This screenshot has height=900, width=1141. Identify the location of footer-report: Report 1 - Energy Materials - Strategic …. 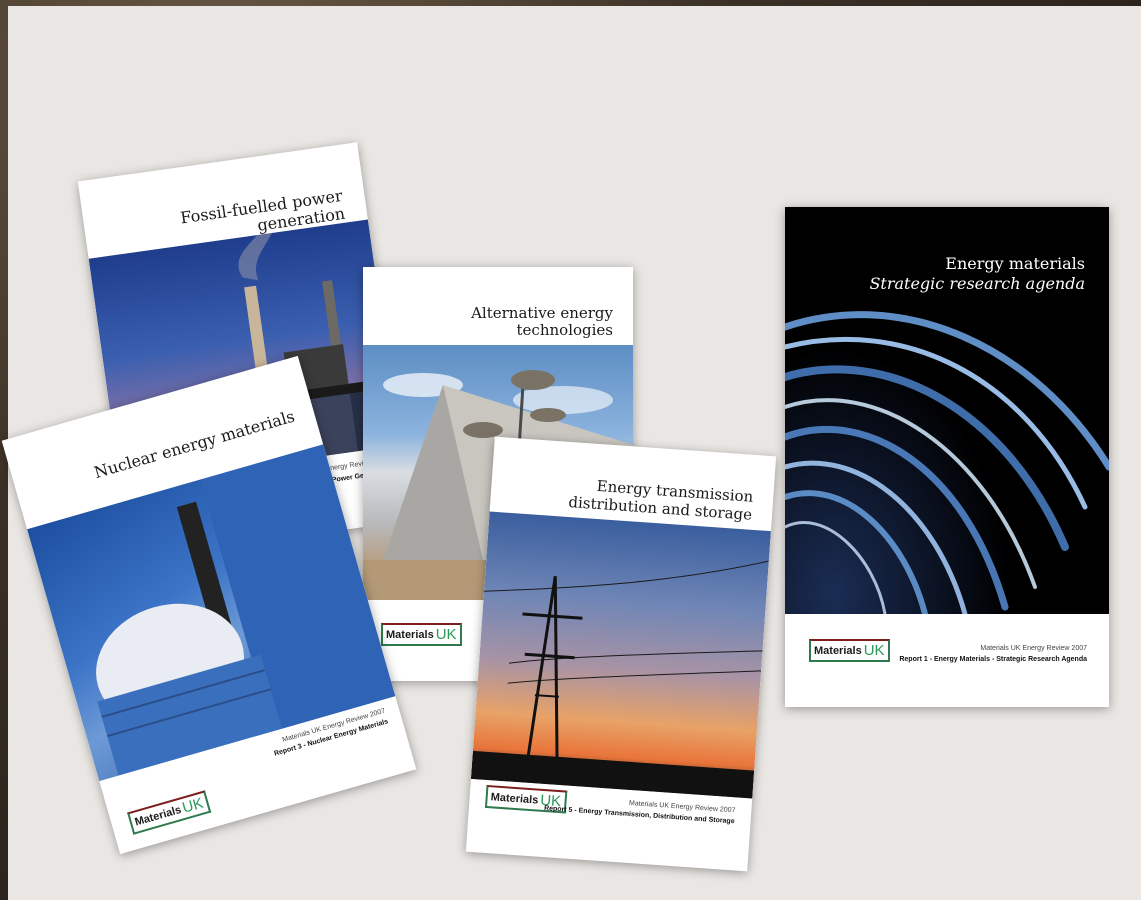
(993, 659).